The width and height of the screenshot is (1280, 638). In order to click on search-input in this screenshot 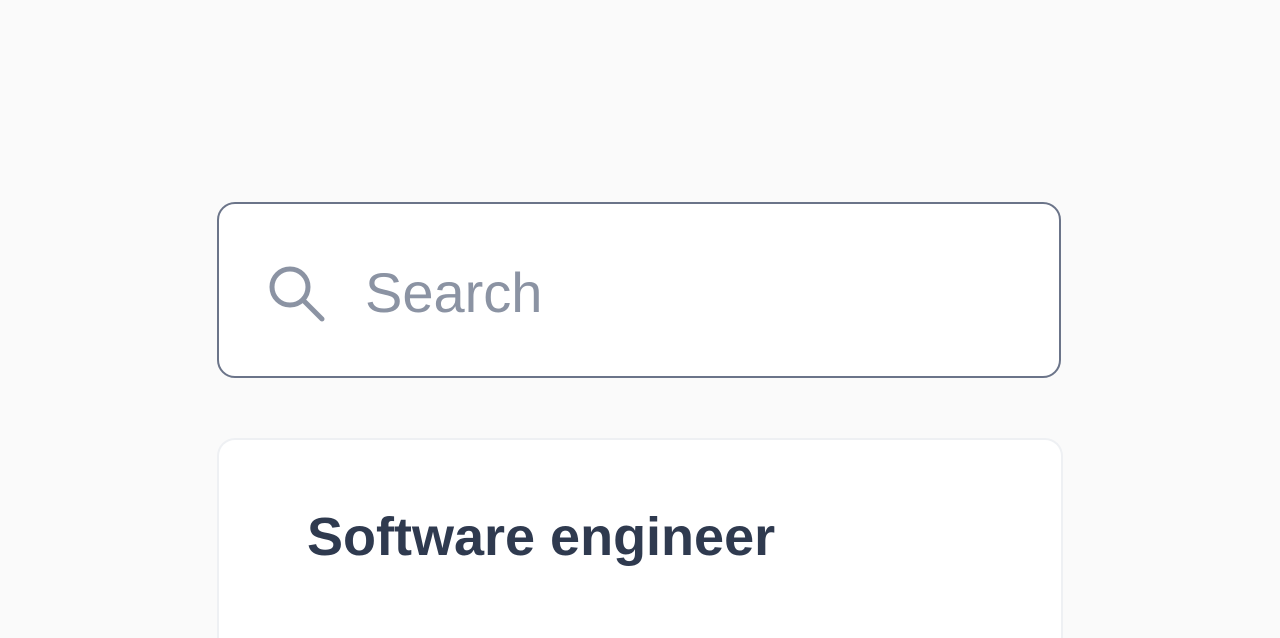, I will do `click(695, 292)`.